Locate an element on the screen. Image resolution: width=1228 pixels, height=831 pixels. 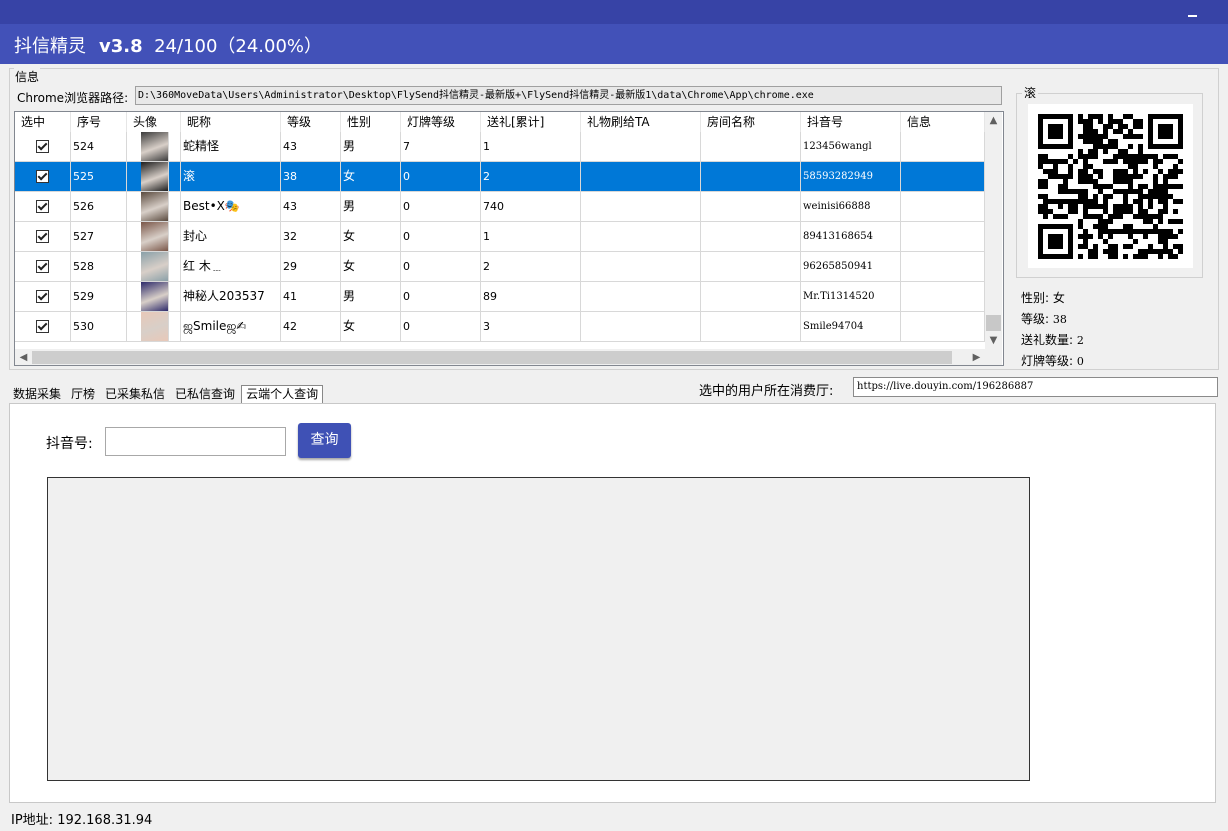
column-header-gift-to-ta: 礼物刷给TA is located at coordinates (641, 122).